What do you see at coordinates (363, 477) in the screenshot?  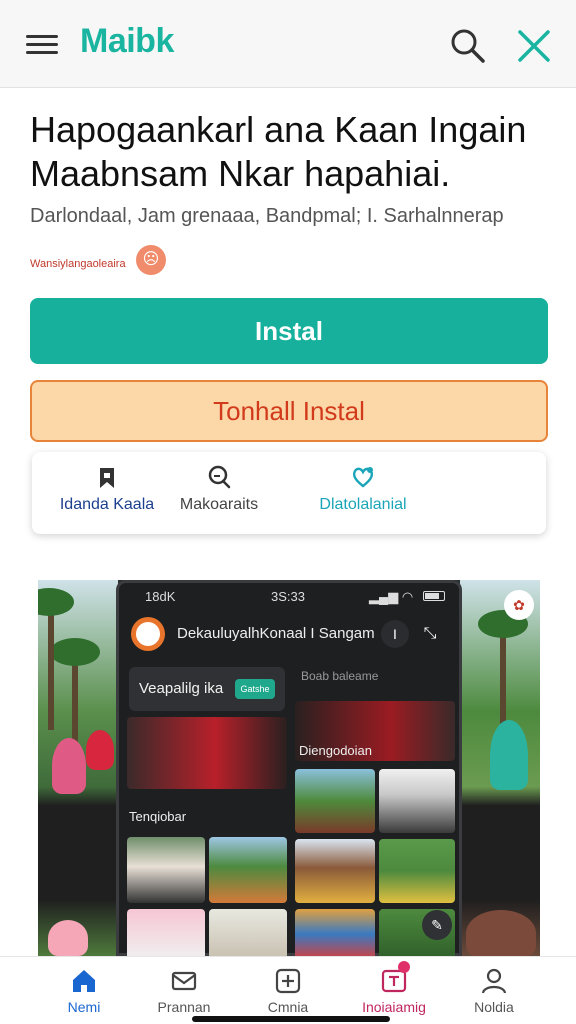 I see `heart-chat-icon` at bounding box center [363, 477].